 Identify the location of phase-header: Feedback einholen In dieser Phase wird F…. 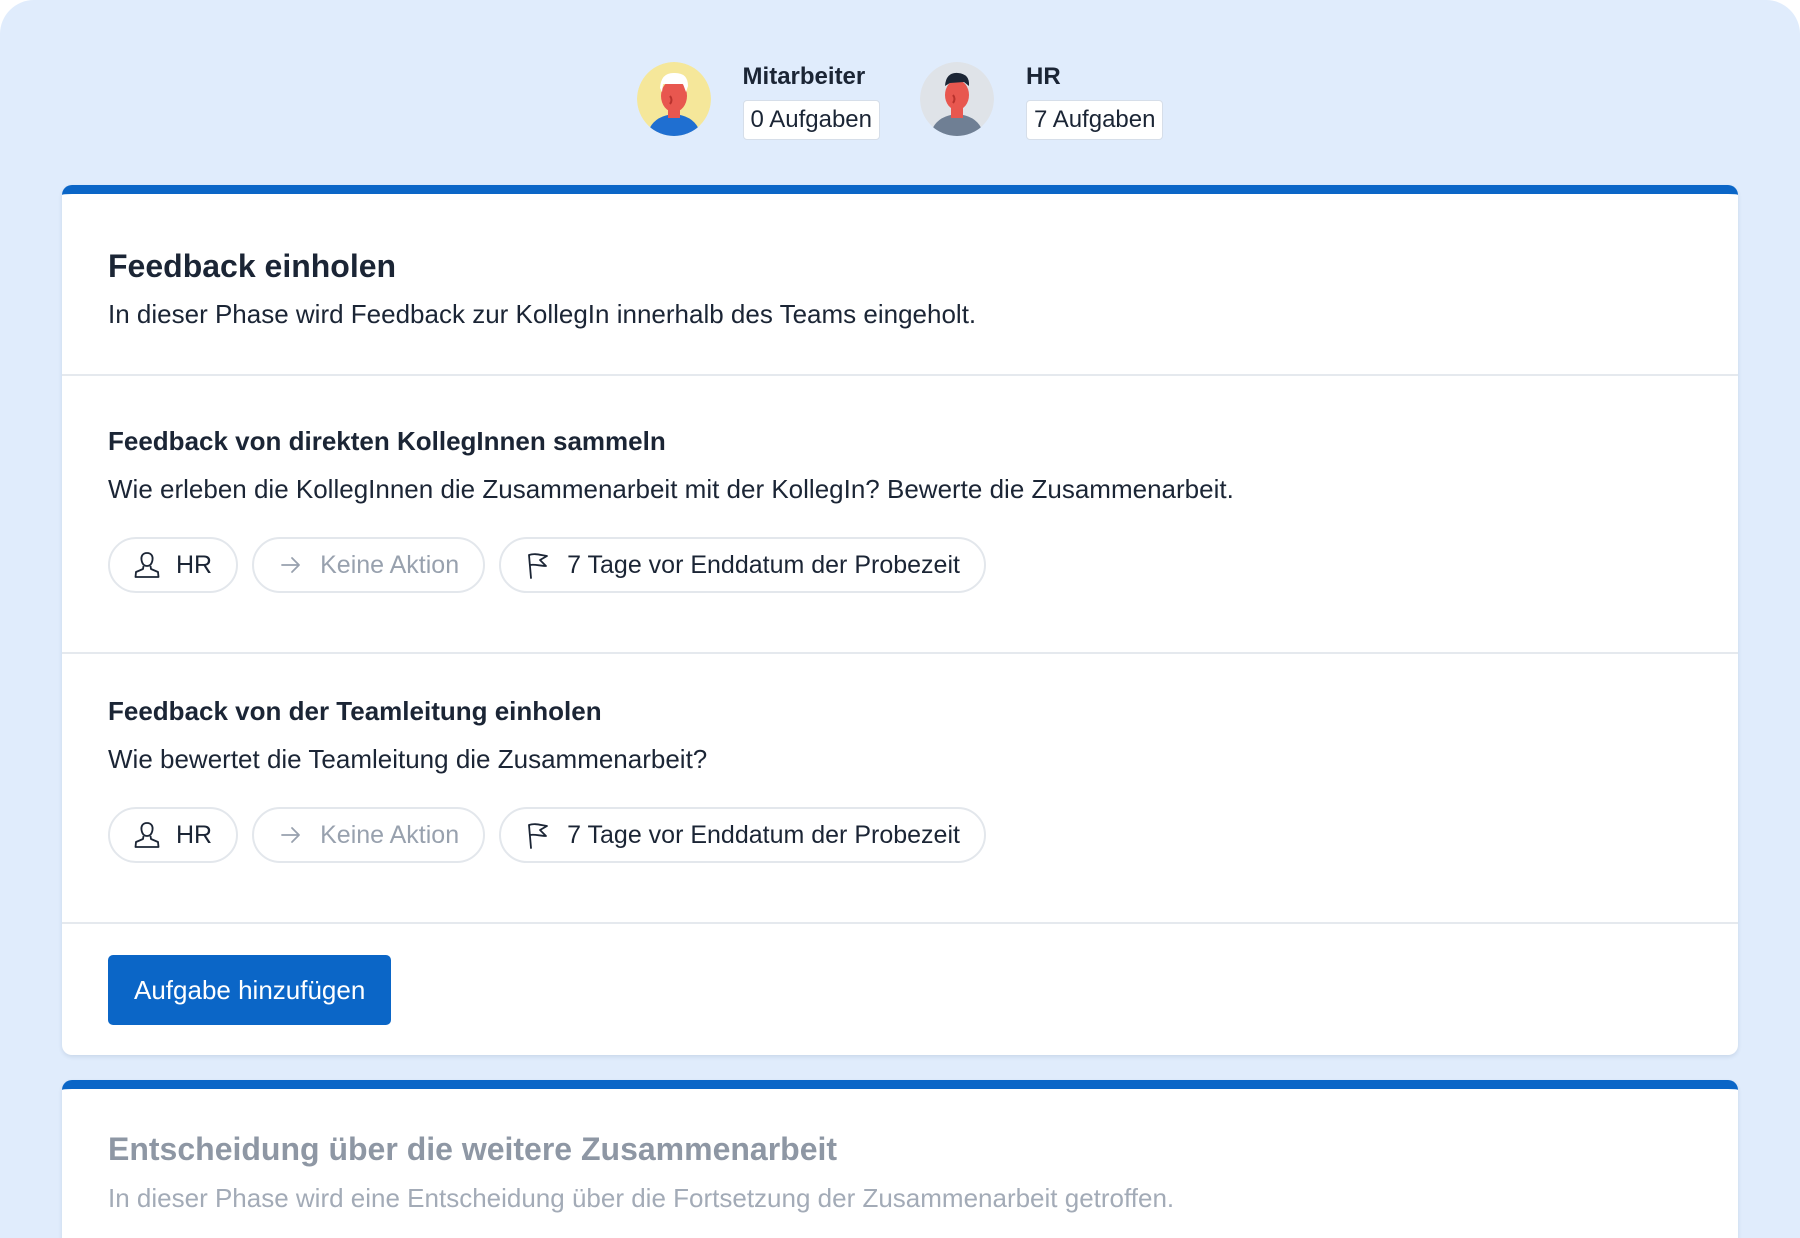
(900, 285).